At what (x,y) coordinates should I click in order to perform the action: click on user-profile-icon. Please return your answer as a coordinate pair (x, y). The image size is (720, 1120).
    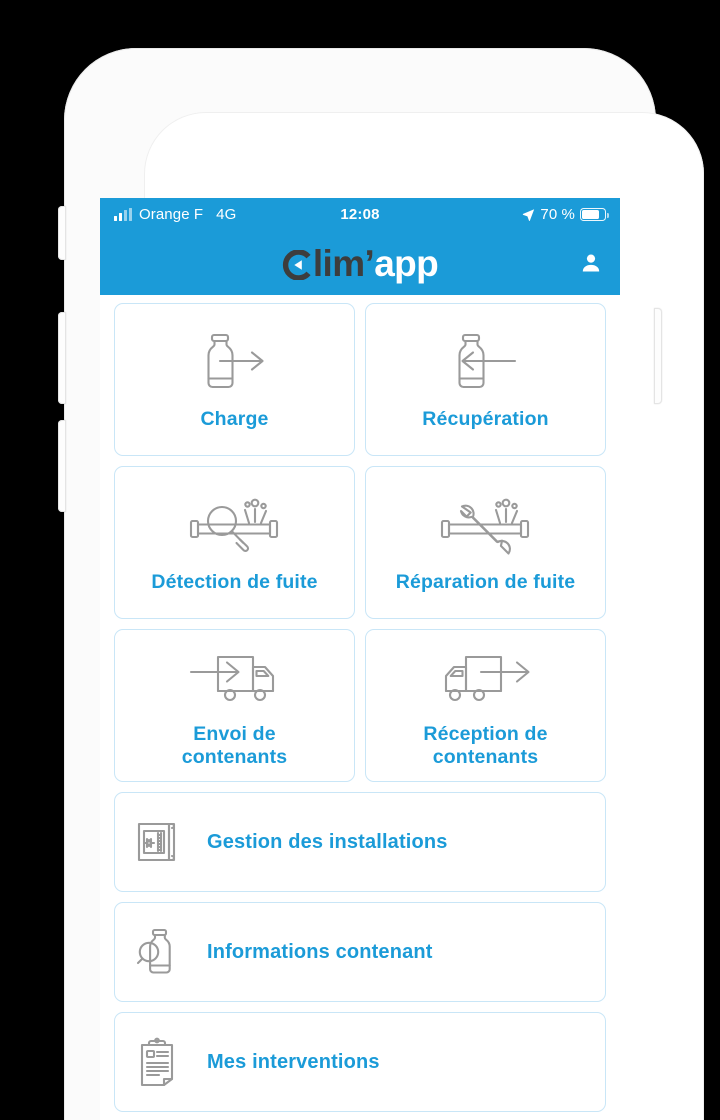
    Looking at the image, I should click on (591, 263).